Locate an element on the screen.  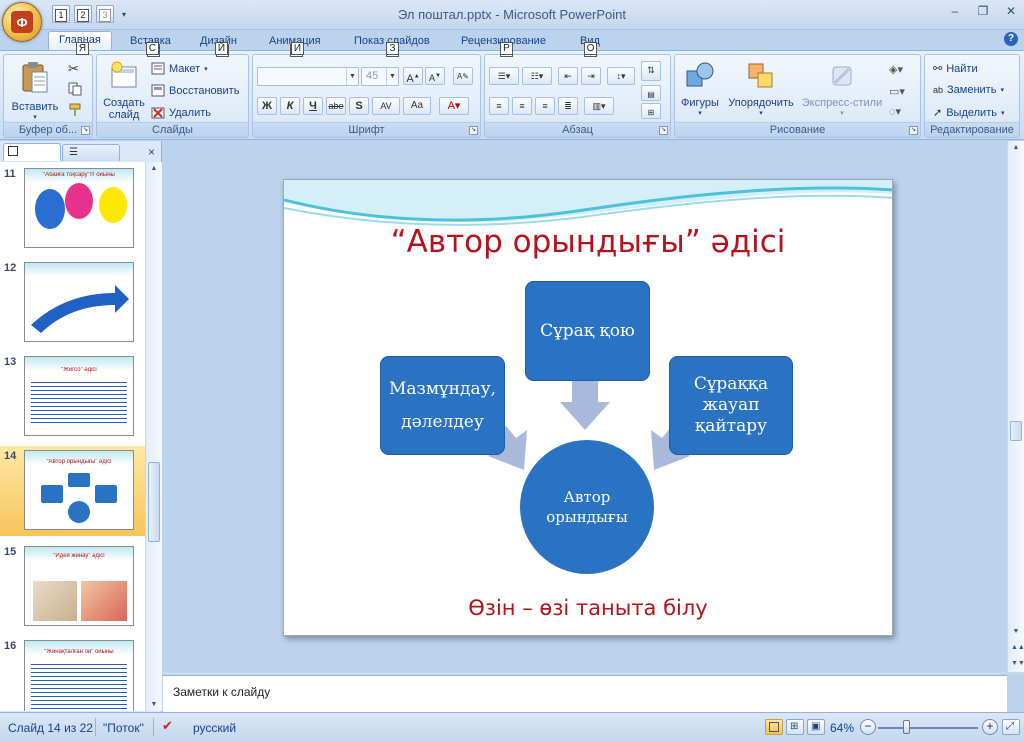
font-color-button: A▾ is located at coordinates (454, 106).